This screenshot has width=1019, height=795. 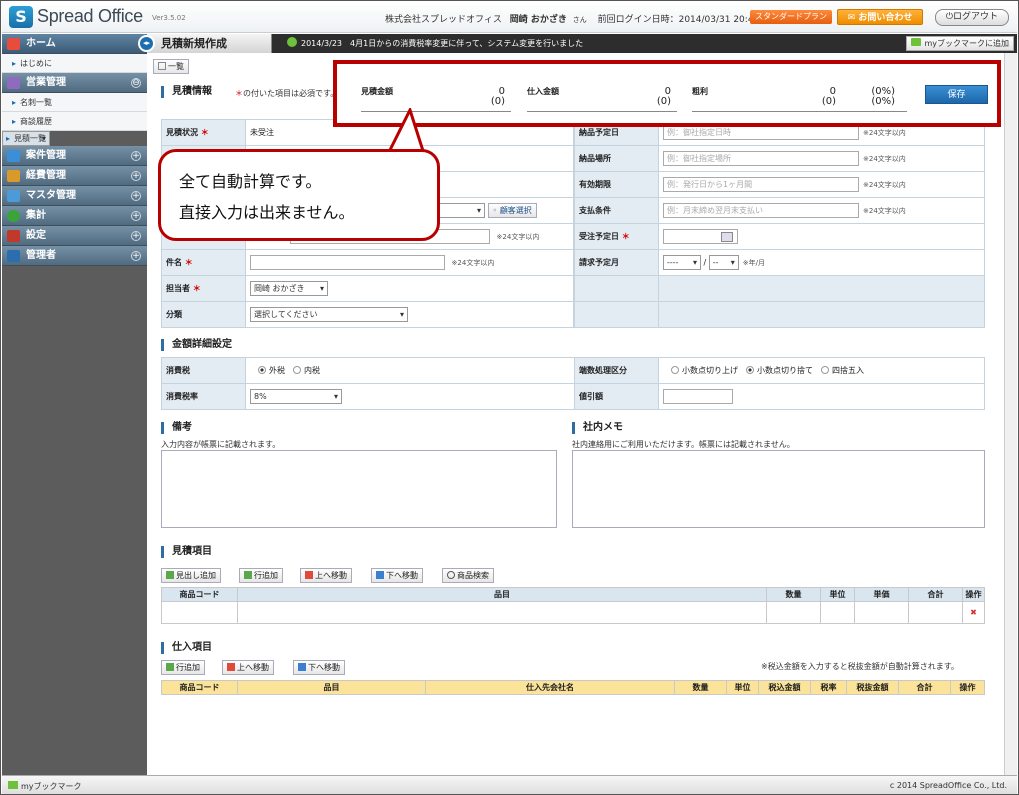 I want to click on sidebar-item-expenses: 経費管理 +, so click(x=74, y=176).